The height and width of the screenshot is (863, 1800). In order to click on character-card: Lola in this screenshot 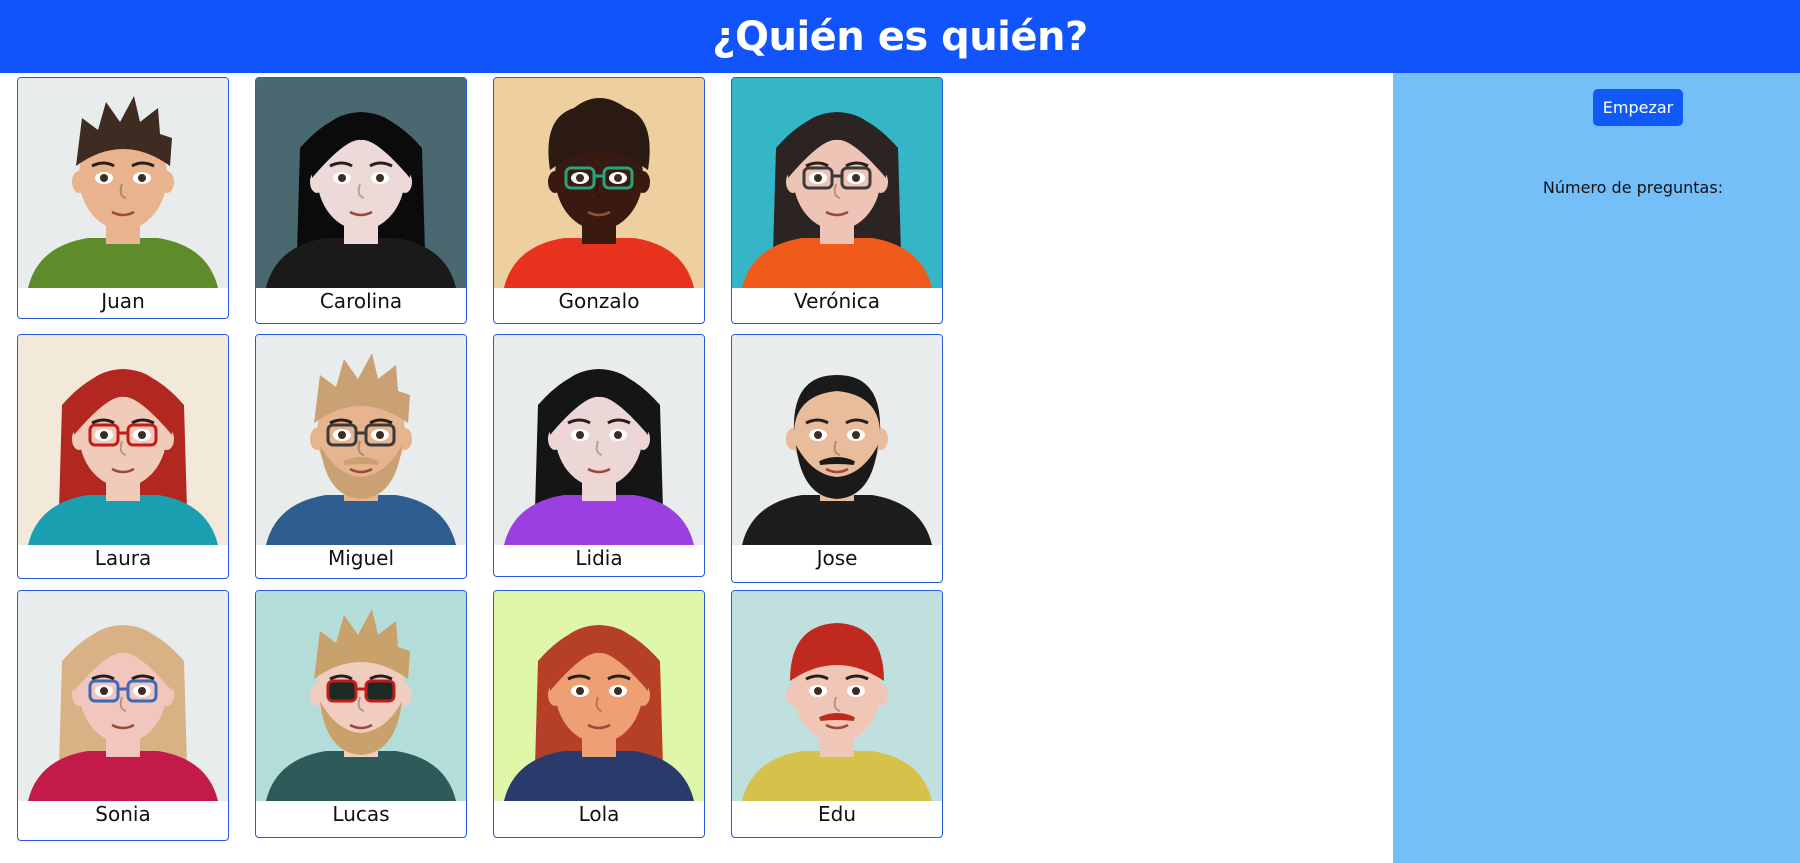, I will do `click(599, 714)`.